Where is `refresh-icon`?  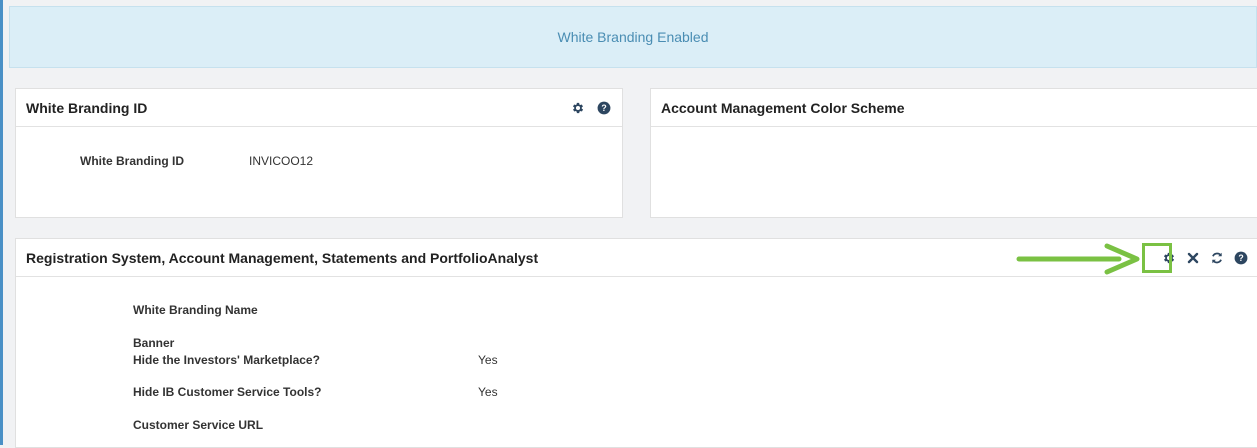 refresh-icon is located at coordinates (1217, 258).